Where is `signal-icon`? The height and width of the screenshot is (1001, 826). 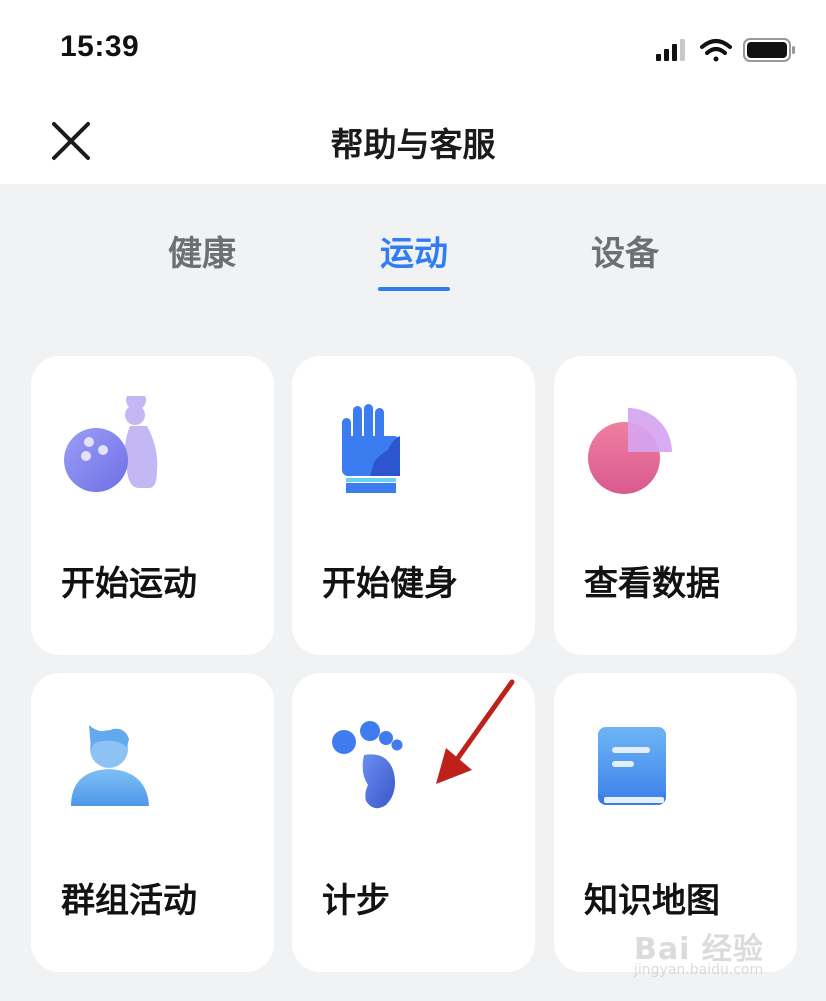 signal-icon is located at coordinates (670, 50).